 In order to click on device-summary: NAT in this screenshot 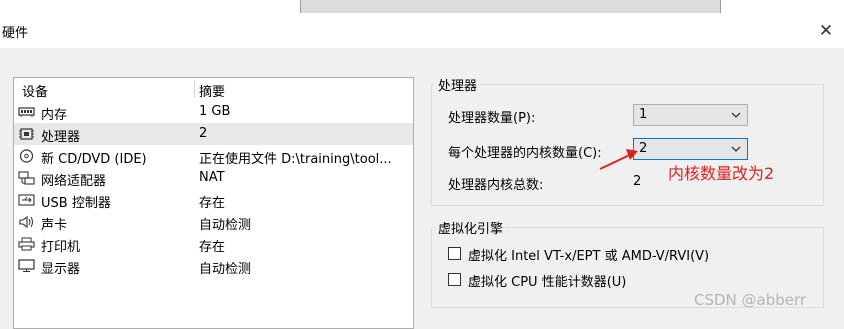, I will do `click(212, 177)`.